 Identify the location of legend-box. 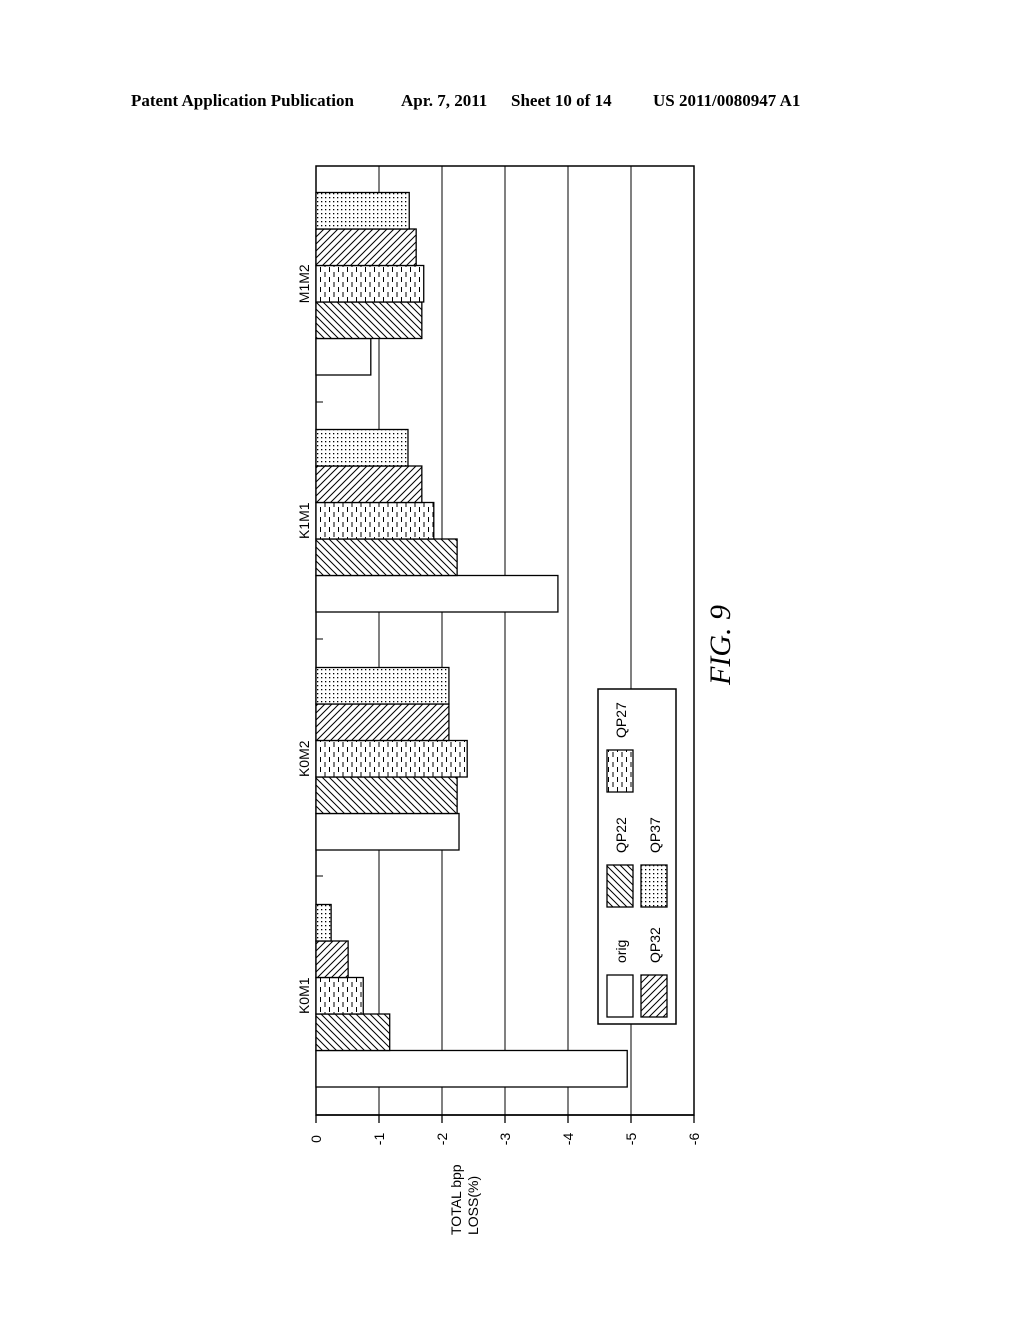
(637, 856).